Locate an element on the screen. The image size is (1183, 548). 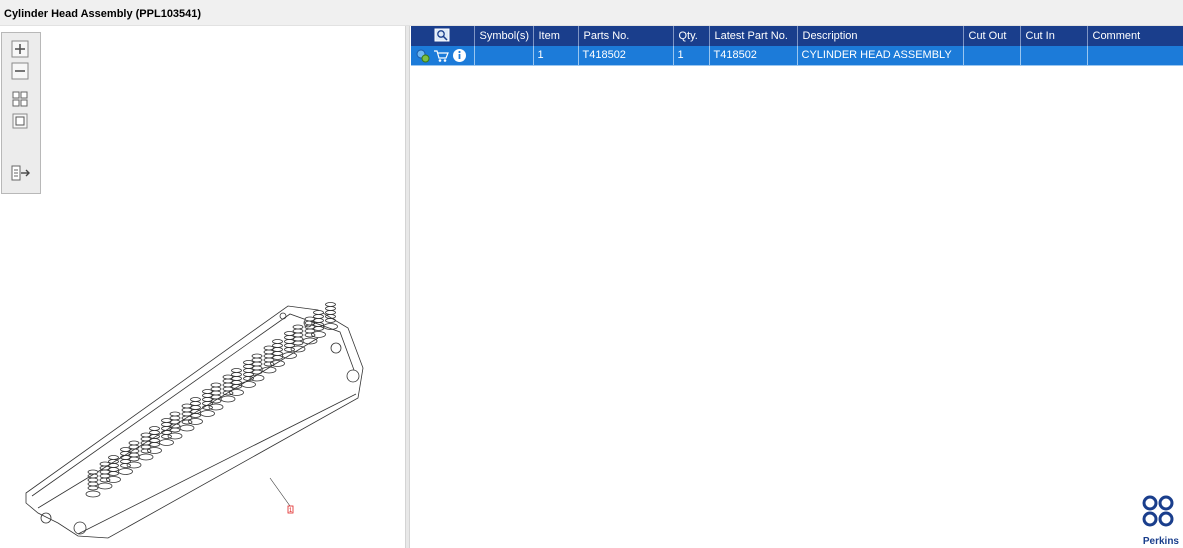
gear-icon is located at coordinates (422, 55).